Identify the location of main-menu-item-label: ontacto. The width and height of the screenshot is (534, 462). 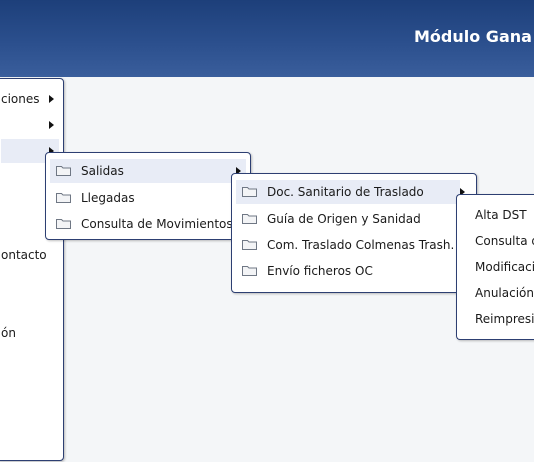
(24, 255).